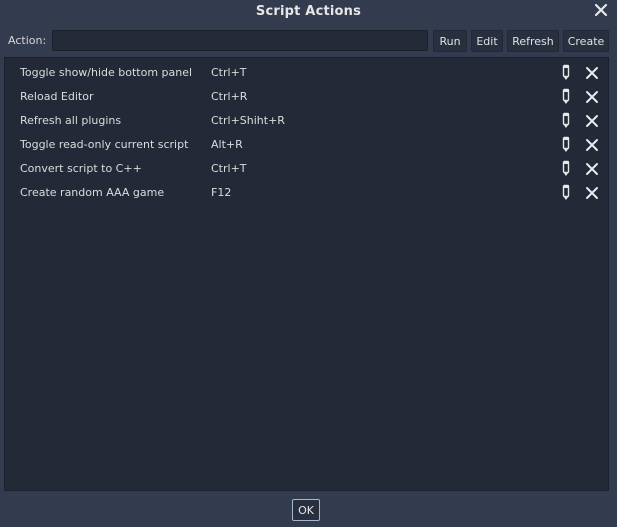  I want to click on edit-button: Edit, so click(487, 41).